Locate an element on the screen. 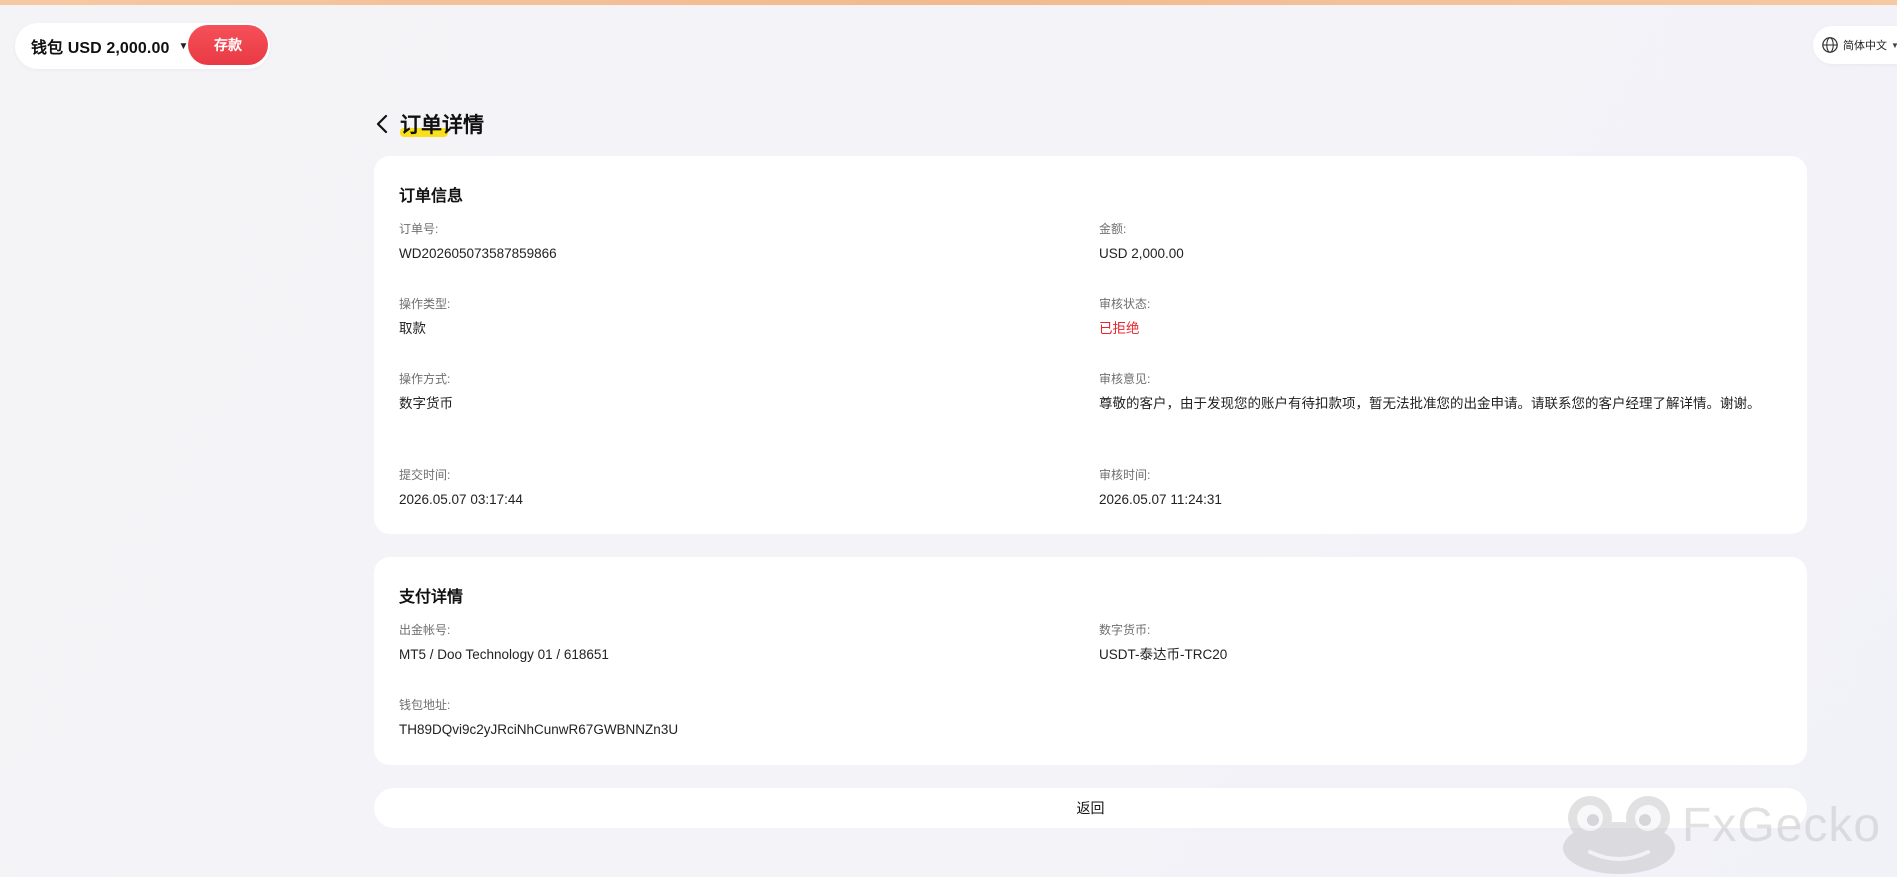 The width and height of the screenshot is (1897, 877). order-no-label: 订单号: is located at coordinates (419, 229).